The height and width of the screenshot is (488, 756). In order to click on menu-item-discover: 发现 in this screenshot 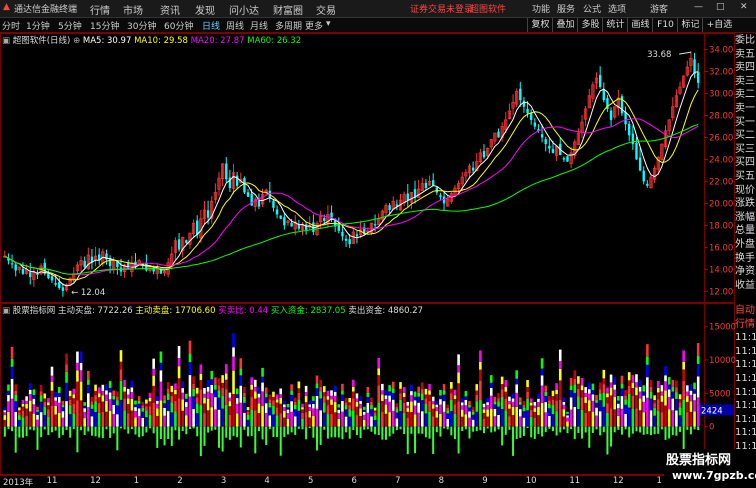, I will do `click(205, 9)`.